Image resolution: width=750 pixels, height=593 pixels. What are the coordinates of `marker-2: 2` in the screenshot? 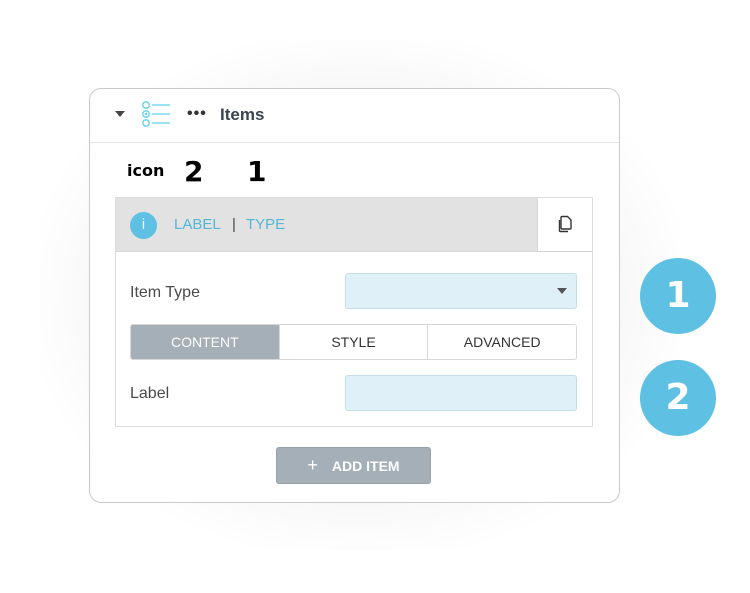 It's located at (194, 171).